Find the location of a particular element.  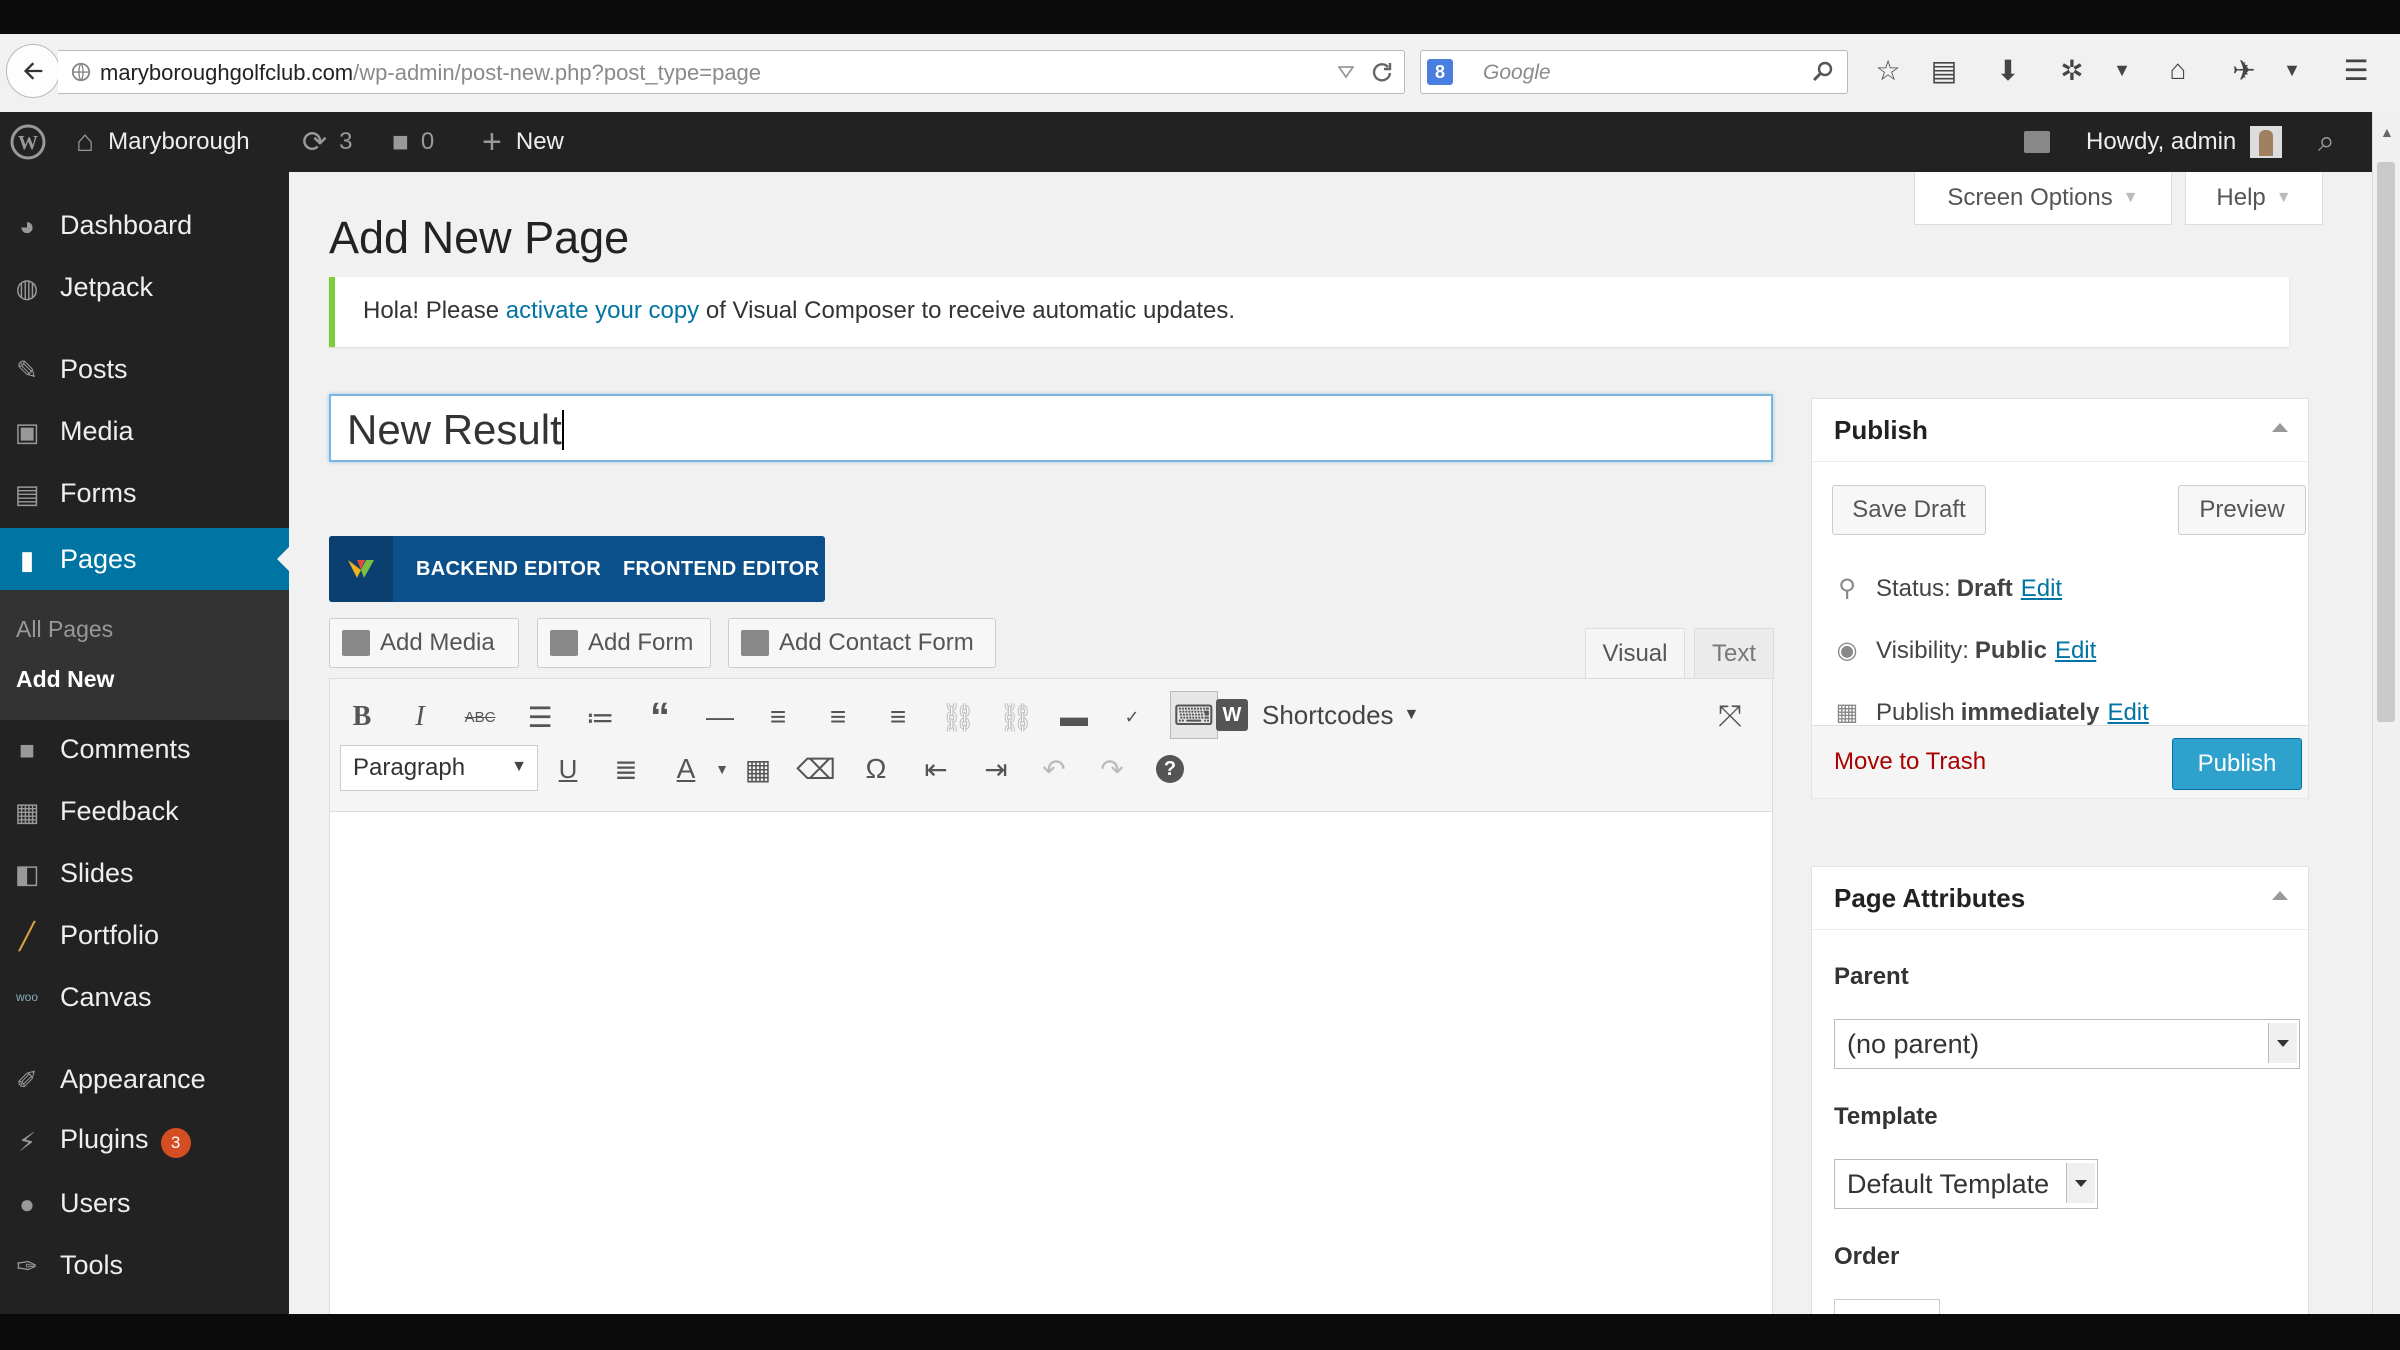

sidebar-item-posts: ✎ Posts is located at coordinates (144, 369).